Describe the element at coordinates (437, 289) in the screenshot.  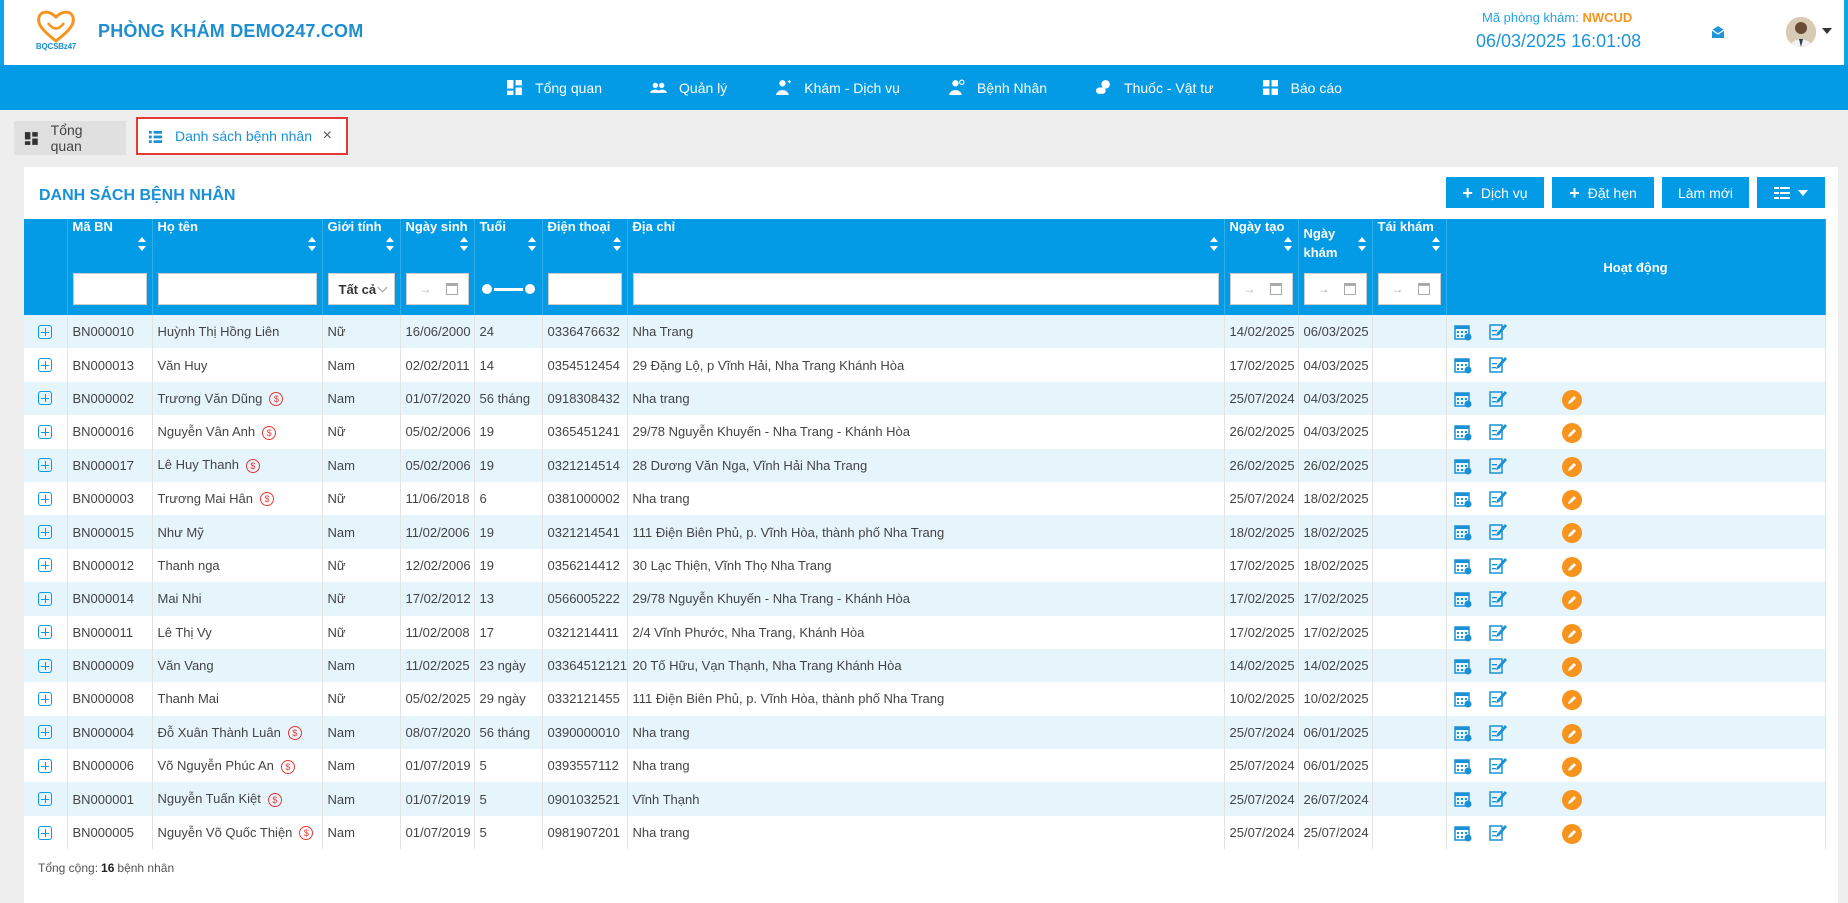
I see `filter-dob-range: →` at that location.